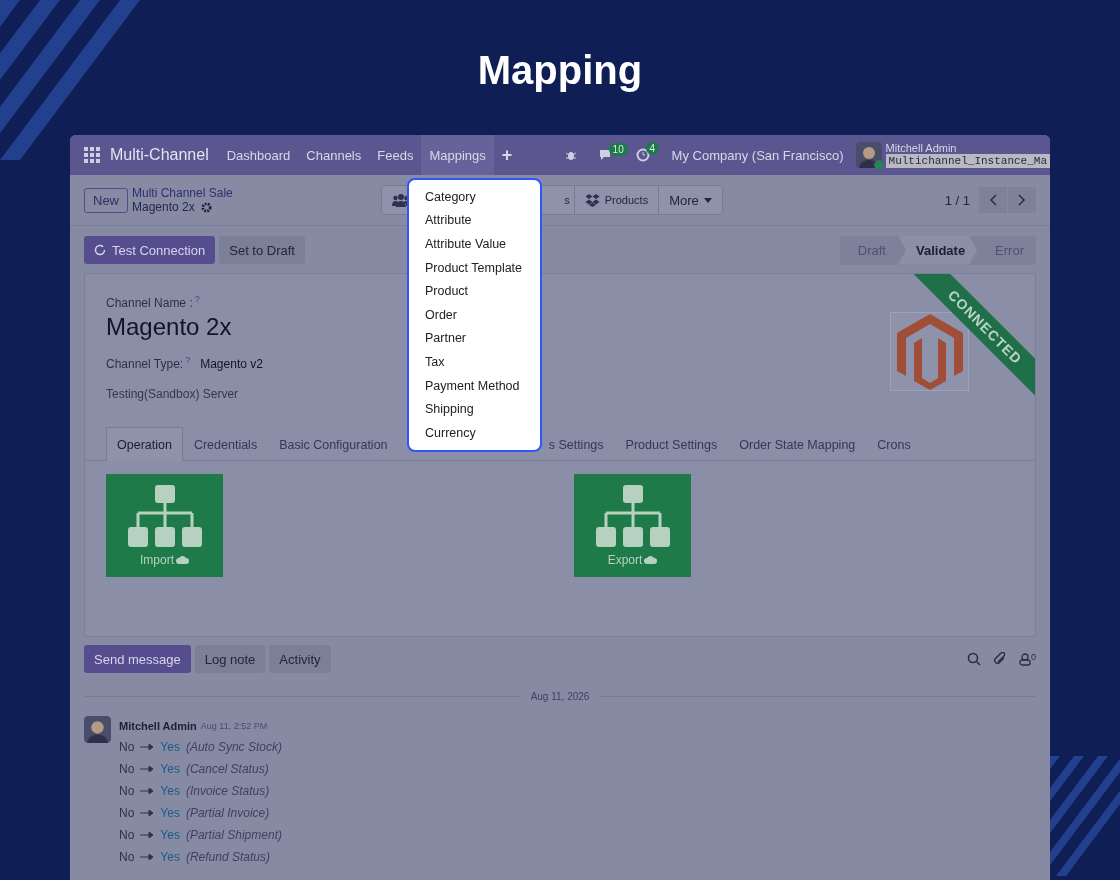  Describe the element at coordinates (894, 444) in the screenshot. I see `form-tab: Crons` at that location.